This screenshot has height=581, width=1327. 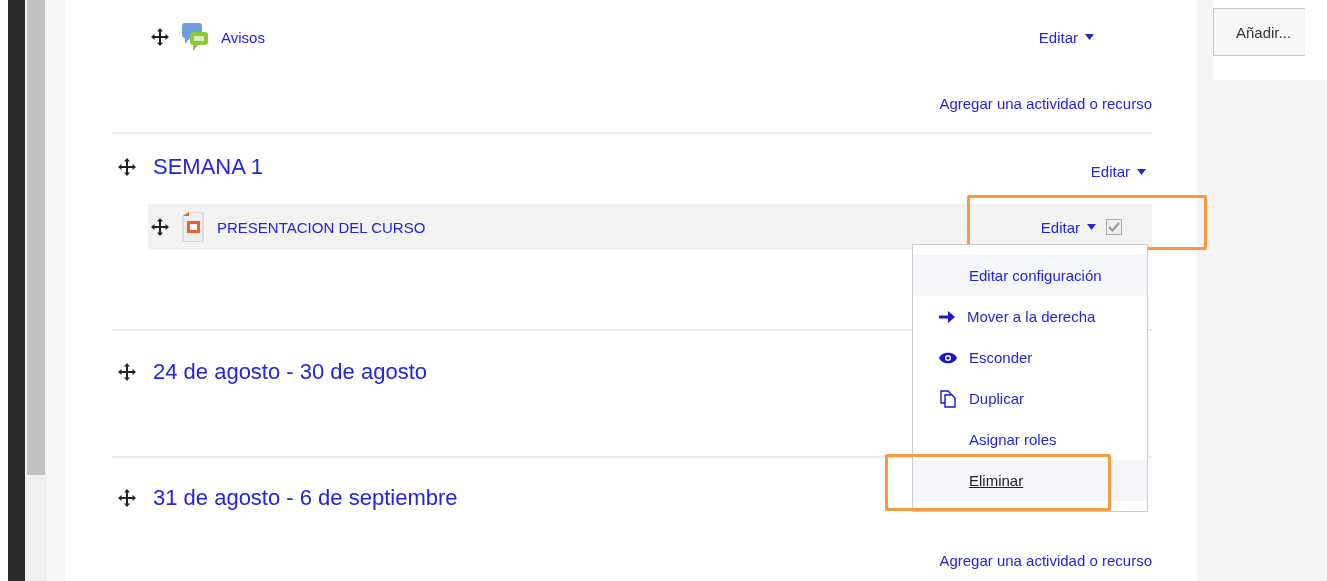 I want to click on section-title: 24 de agosto - 30 de agosto, so click(x=290, y=372).